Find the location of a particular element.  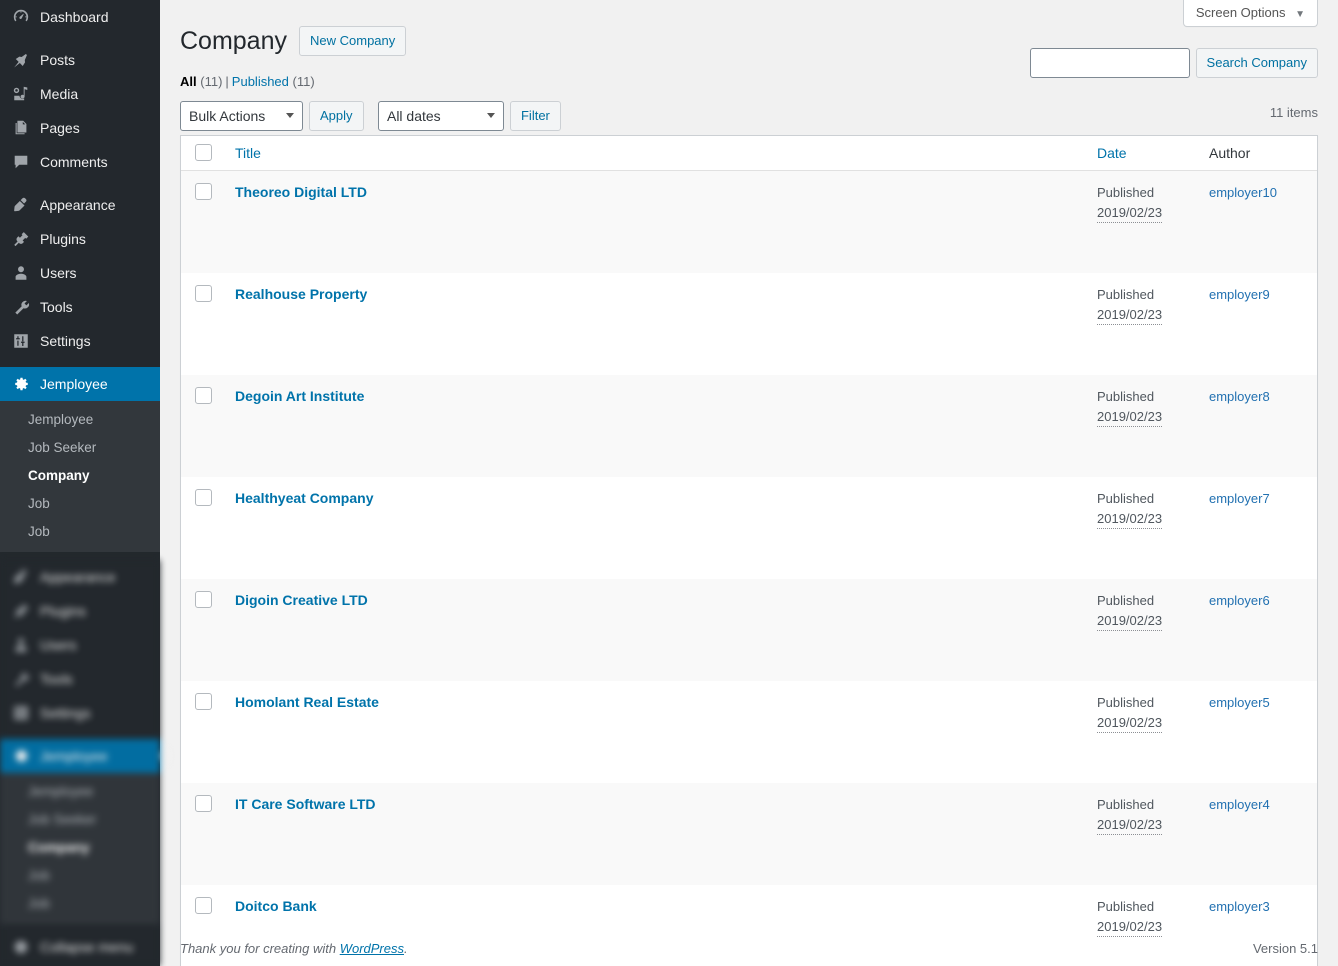

page-title: Company is located at coordinates (233, 41).